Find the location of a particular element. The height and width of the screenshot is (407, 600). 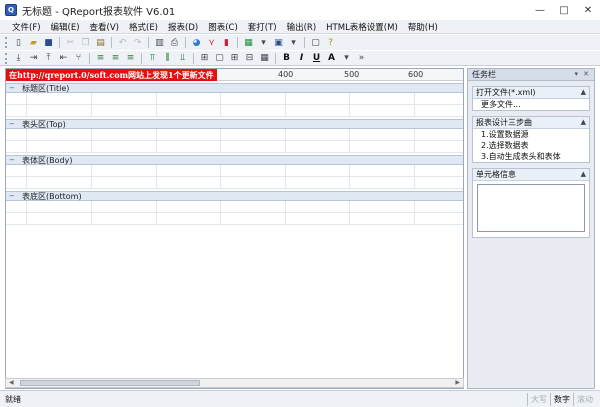

save-icon: ■ is located at coordinates (48, 43).